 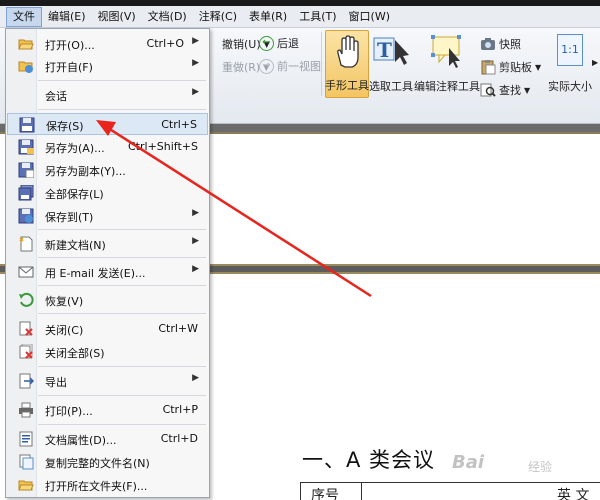 I want to click on actual-size-button: 1:1 实际大小, so click(x=570, y=64).